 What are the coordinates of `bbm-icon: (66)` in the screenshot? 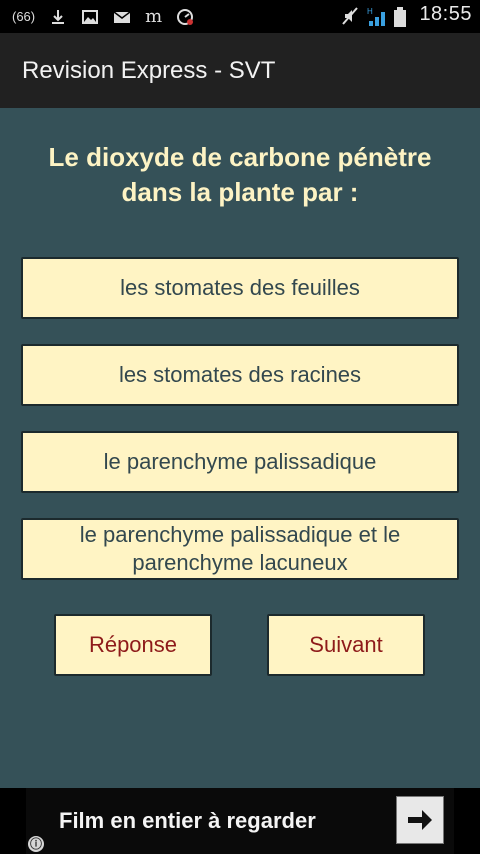 It's located at (24, 16).